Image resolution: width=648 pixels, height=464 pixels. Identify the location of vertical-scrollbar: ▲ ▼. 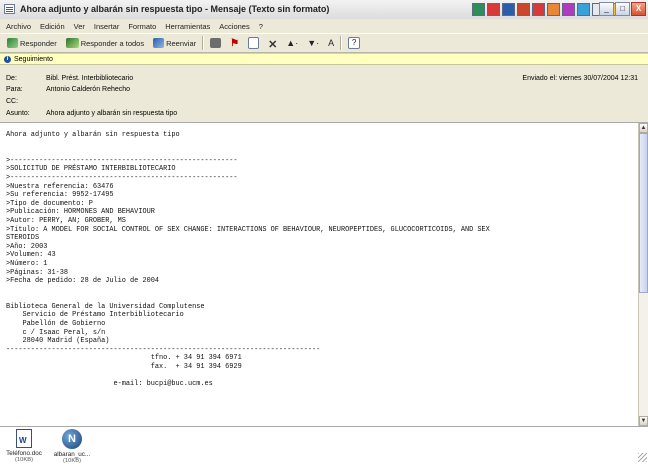
(643, 274).